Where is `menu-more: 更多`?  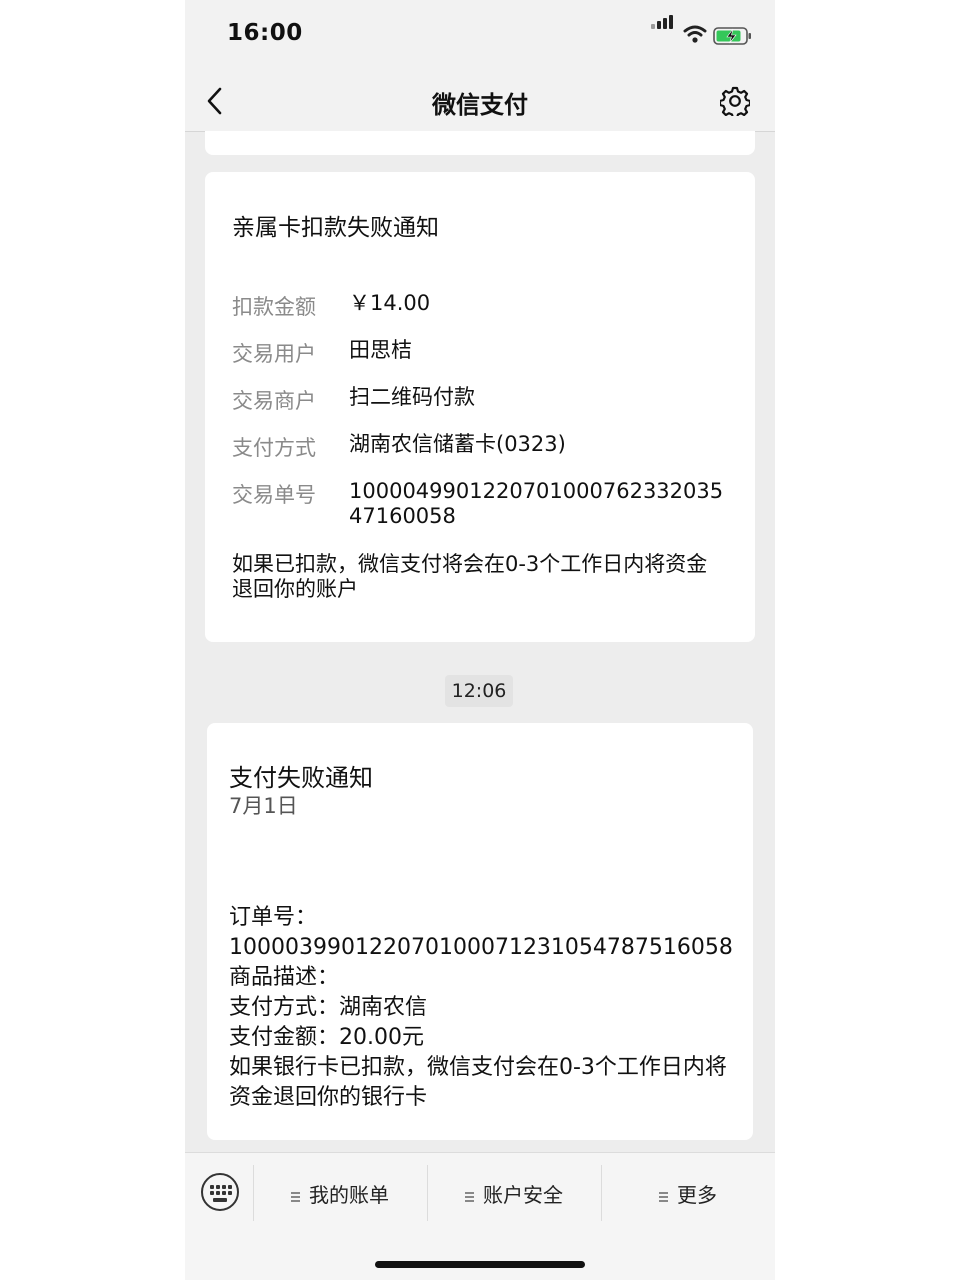
menu-more: 更多 is located at coordinates (688, 1193).